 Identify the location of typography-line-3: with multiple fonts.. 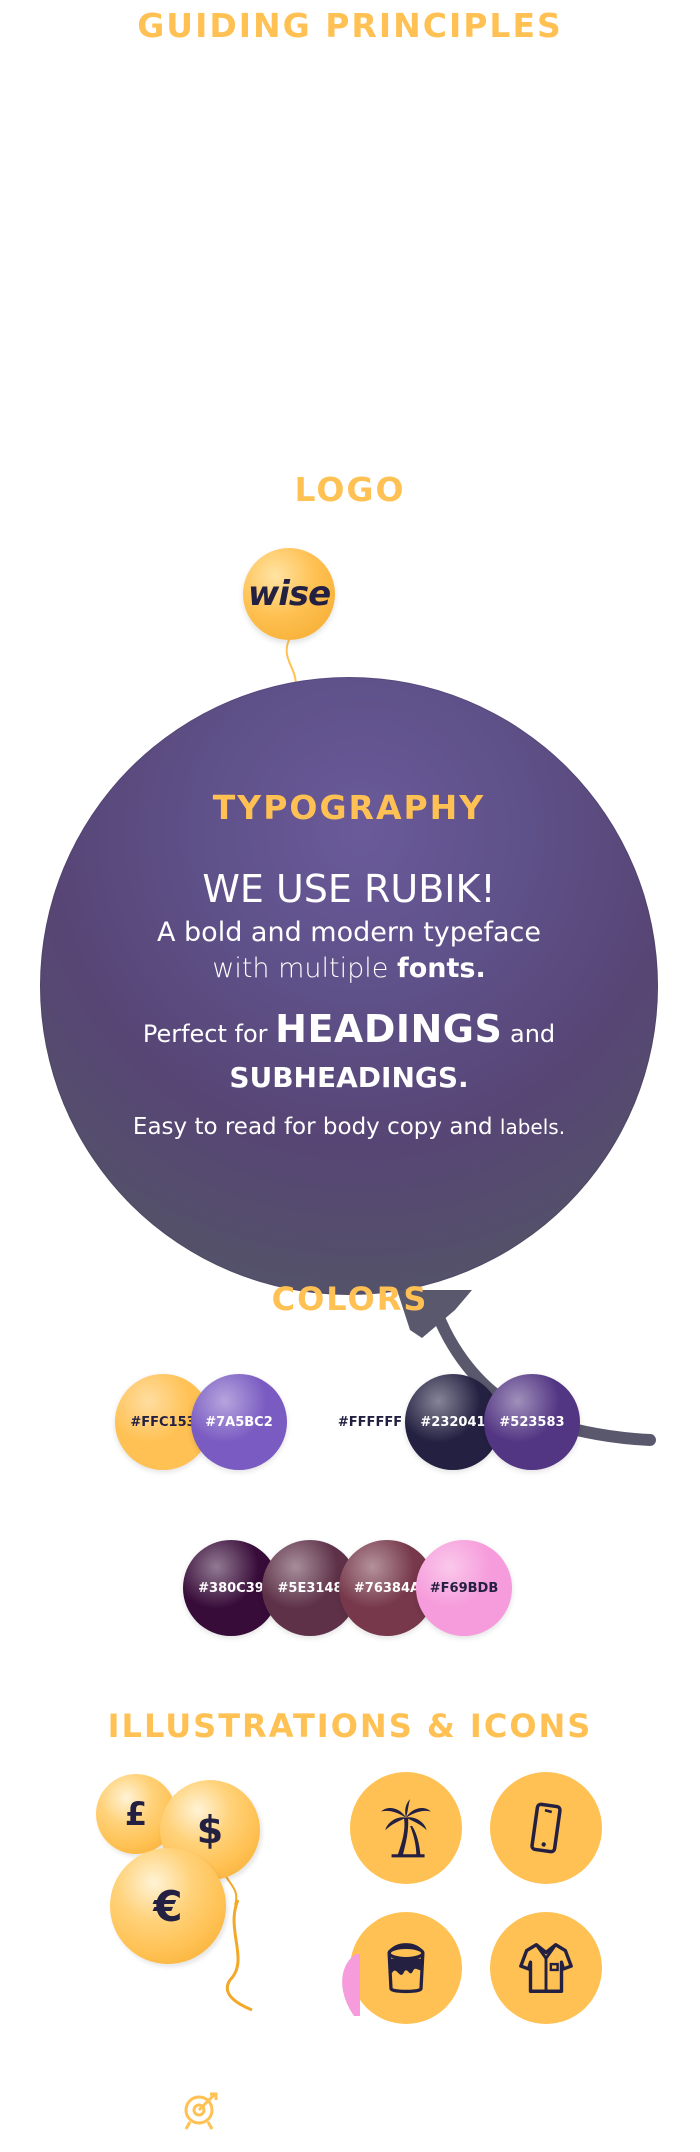
(349, 968).